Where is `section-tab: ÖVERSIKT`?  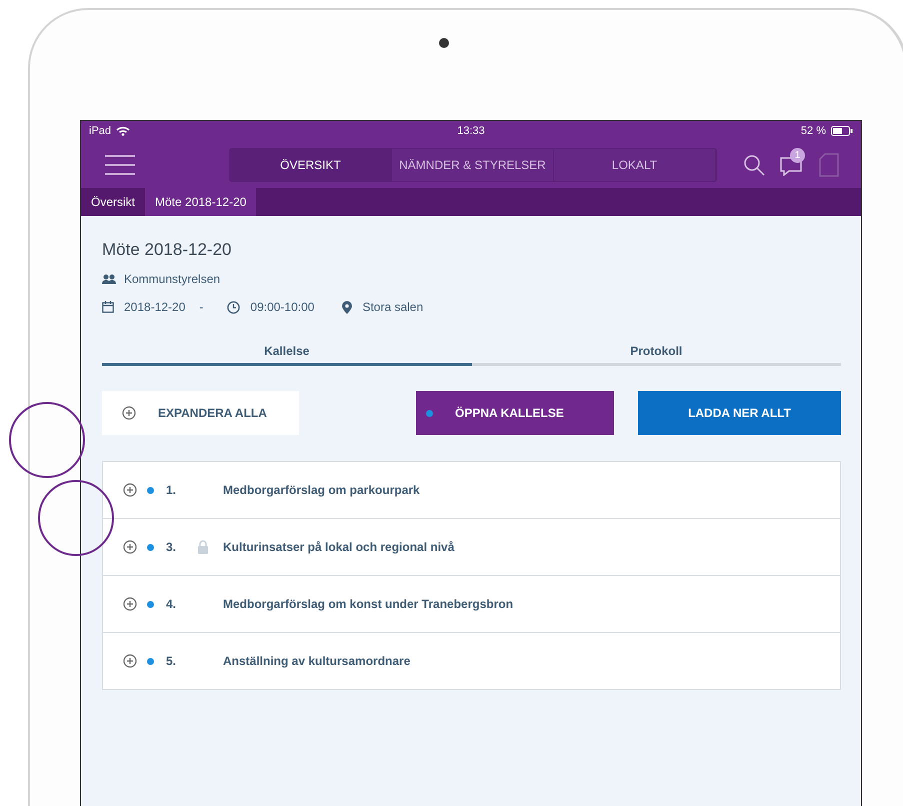
section-tab: ÖVERSIKT is located at coordinates (311, 164).